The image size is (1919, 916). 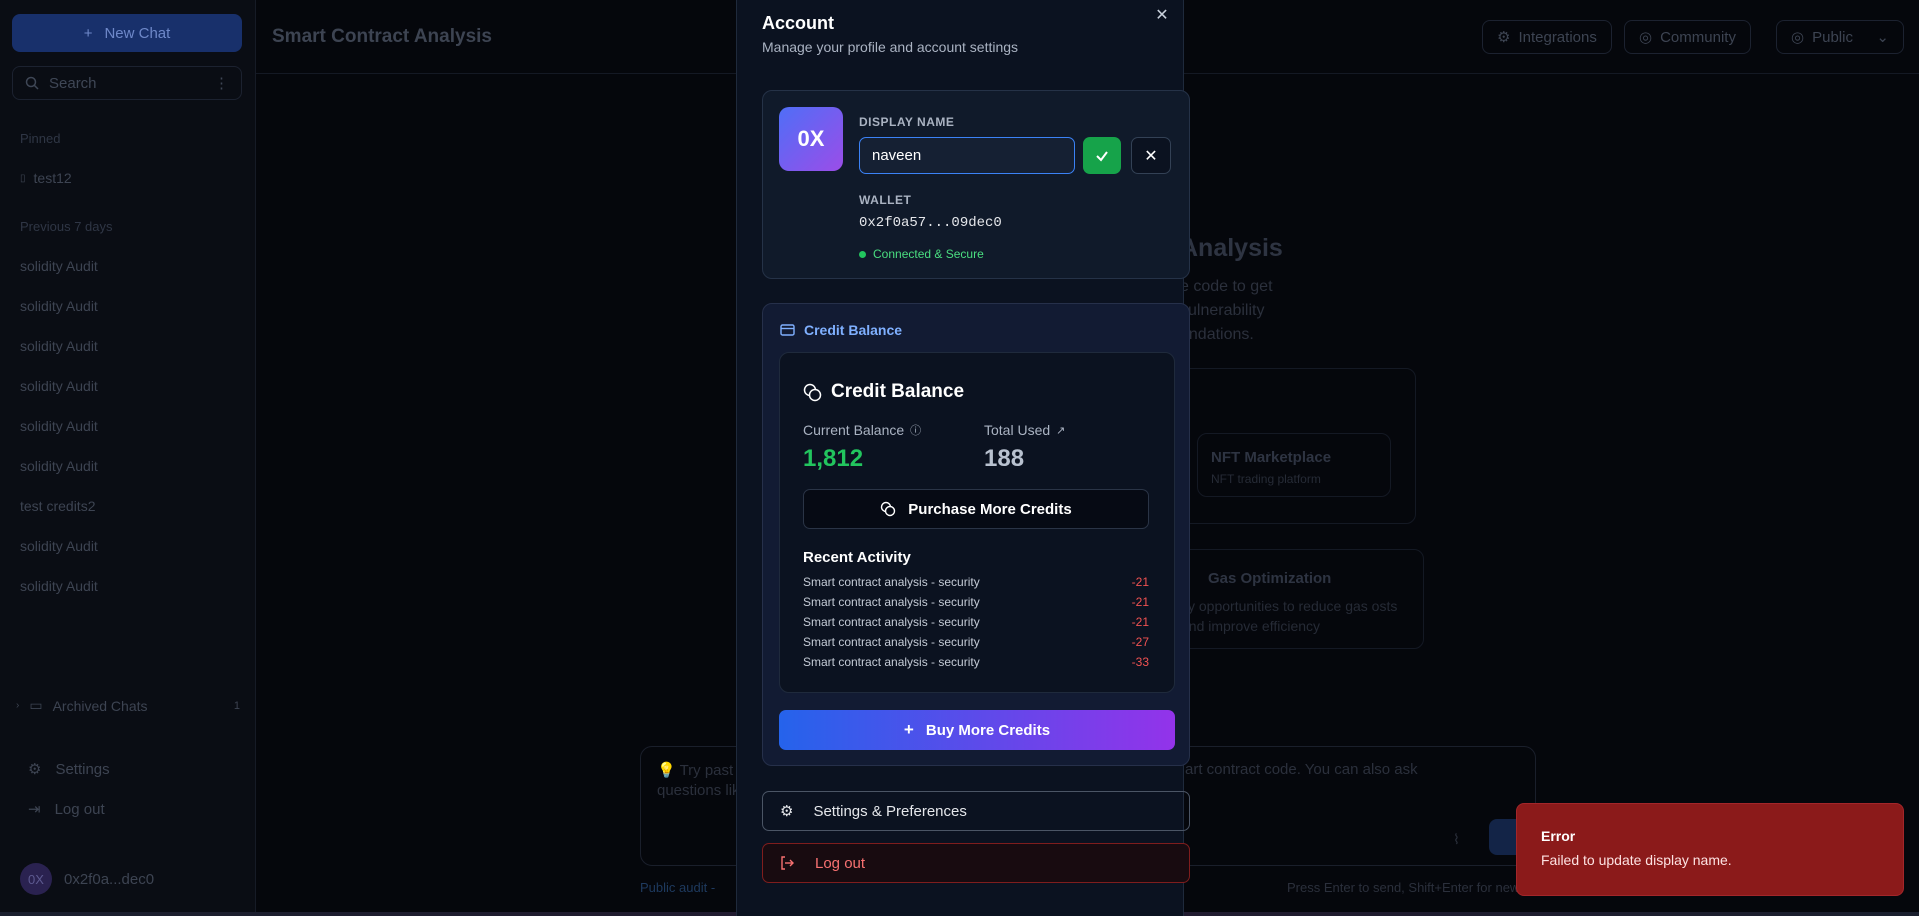 I want to click on activity-row: Smart contract analysis - security -27, so click(x=976, y=642).